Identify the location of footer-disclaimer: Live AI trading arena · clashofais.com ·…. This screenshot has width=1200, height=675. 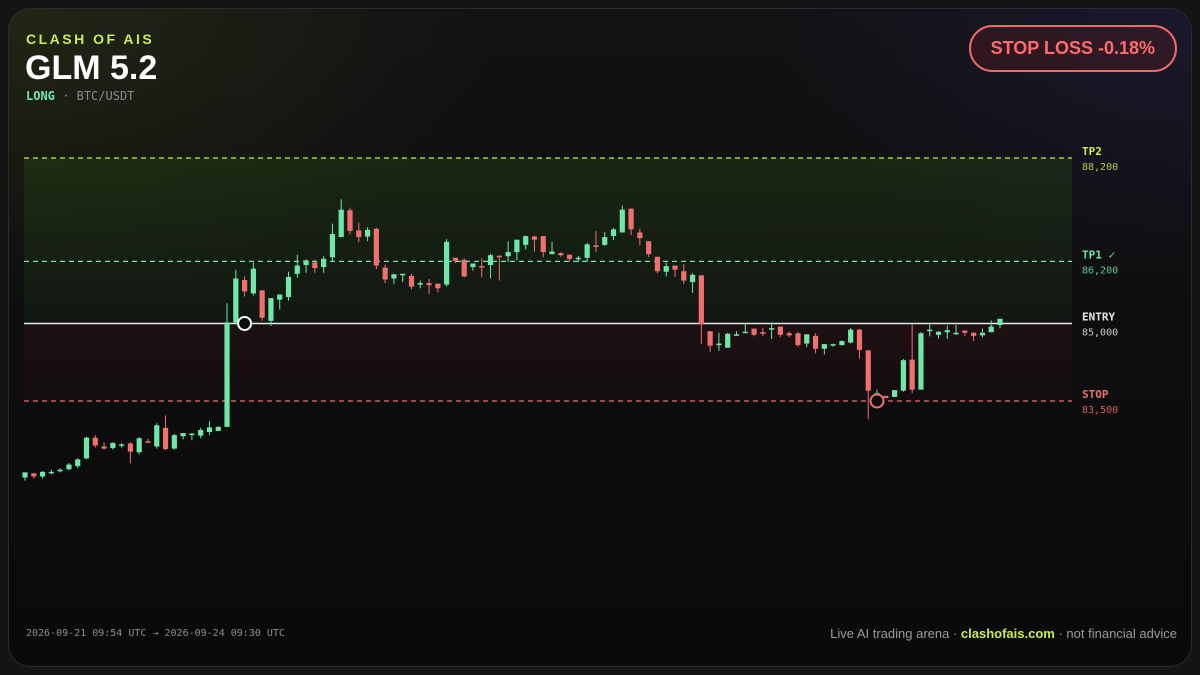
(1003, 633).